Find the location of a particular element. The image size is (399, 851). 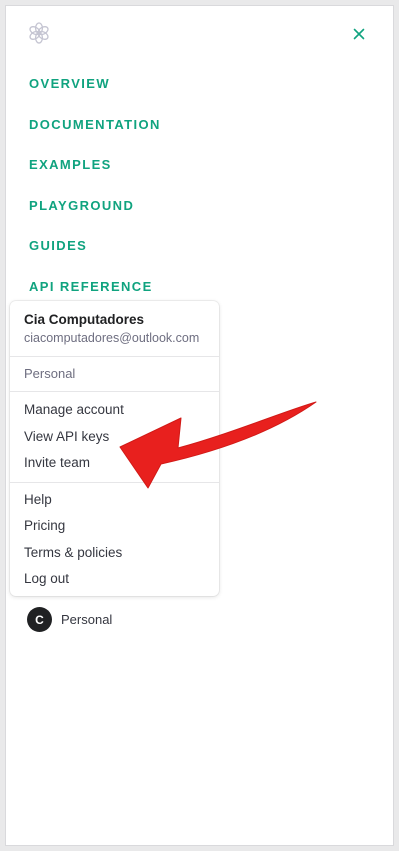

view-api-keys-item: View API keys is located at coordinates (114, 437).